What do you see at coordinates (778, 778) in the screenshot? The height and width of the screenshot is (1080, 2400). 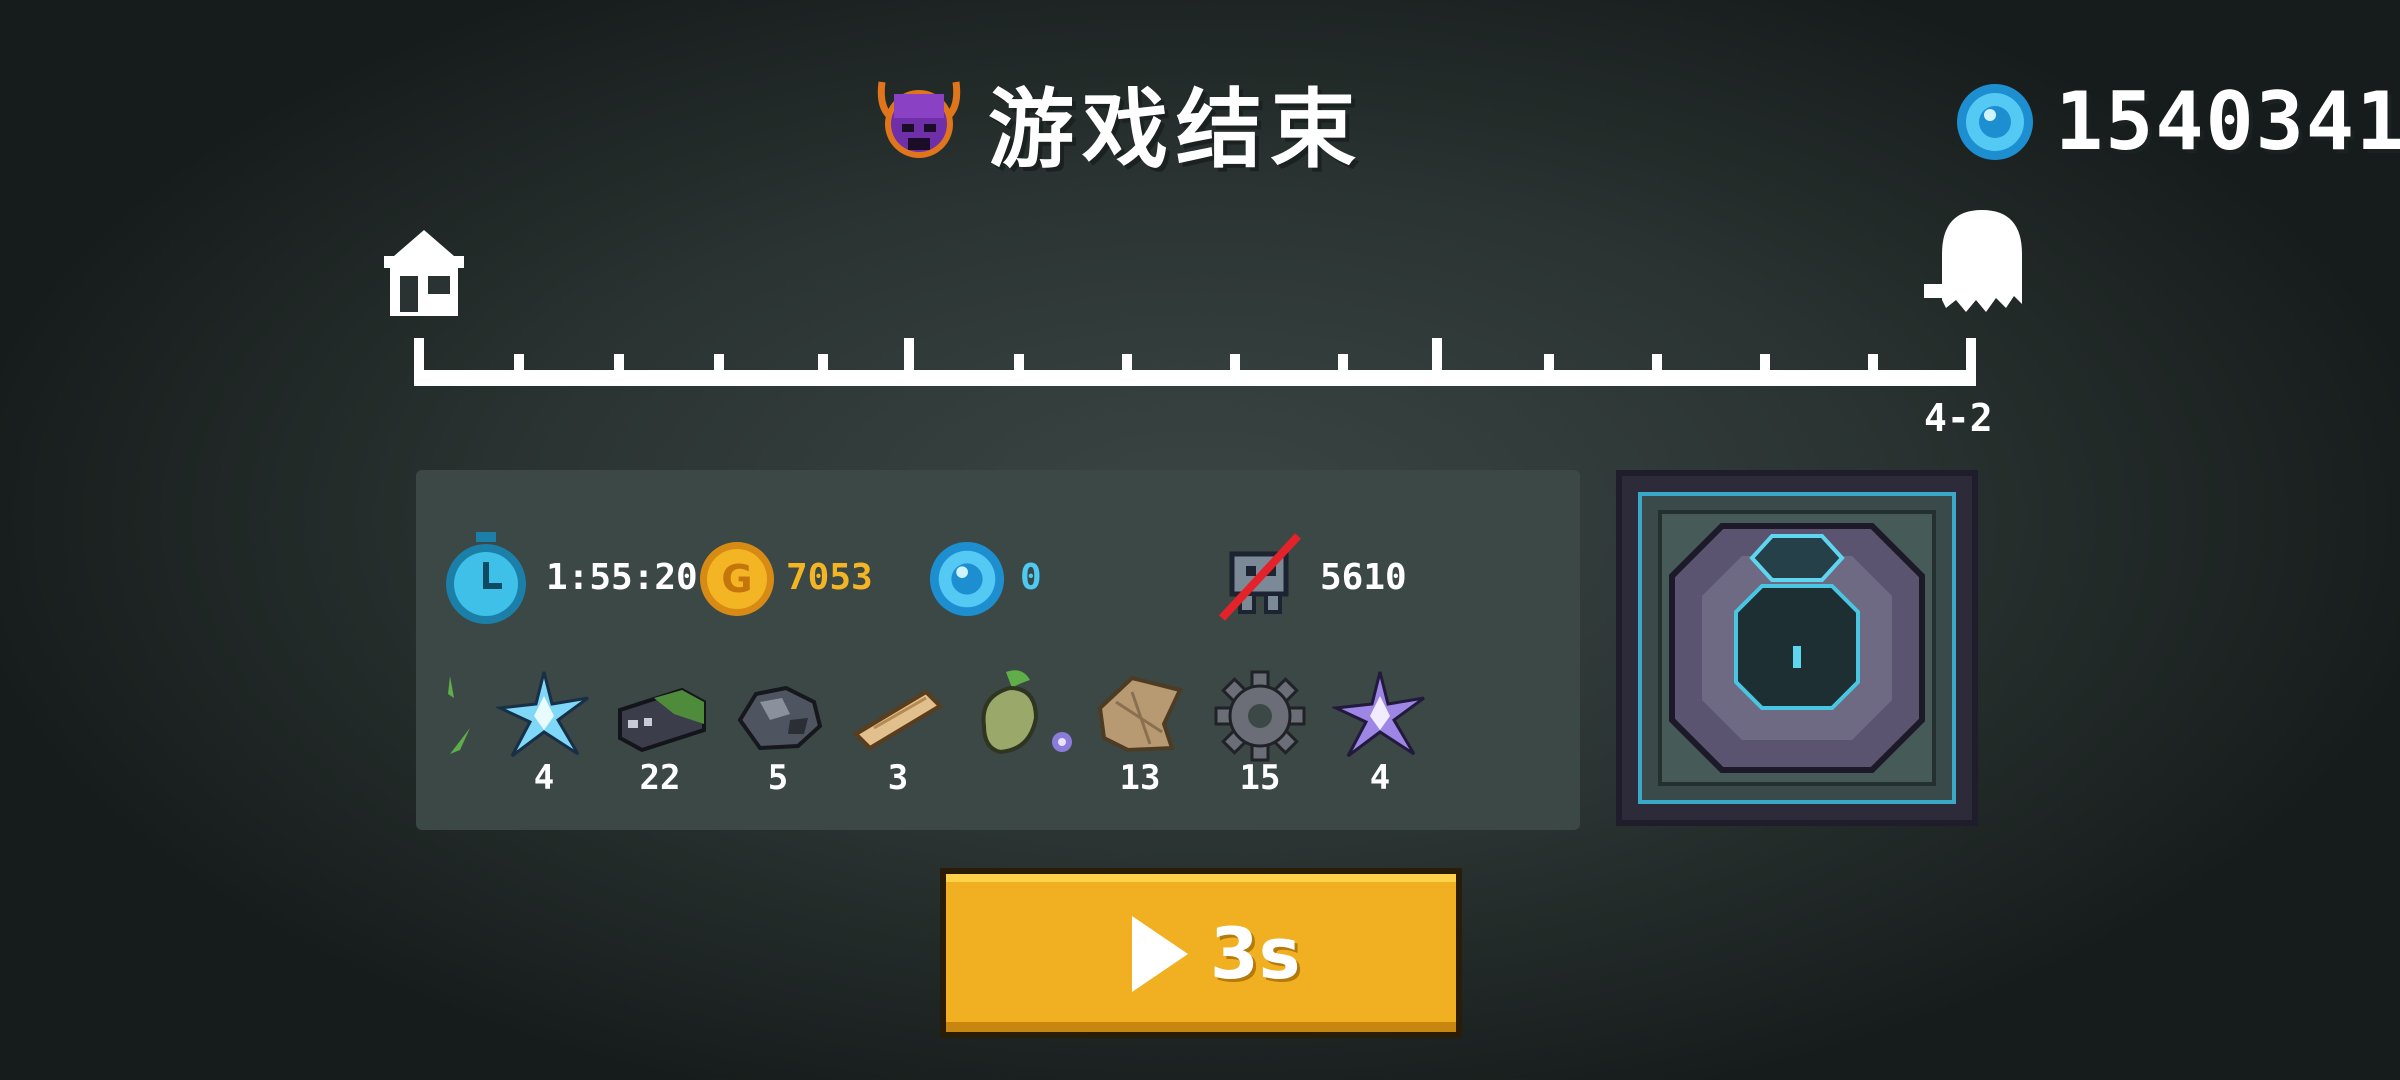 I see `loot-count: 5` at bounding box center [778, 778].